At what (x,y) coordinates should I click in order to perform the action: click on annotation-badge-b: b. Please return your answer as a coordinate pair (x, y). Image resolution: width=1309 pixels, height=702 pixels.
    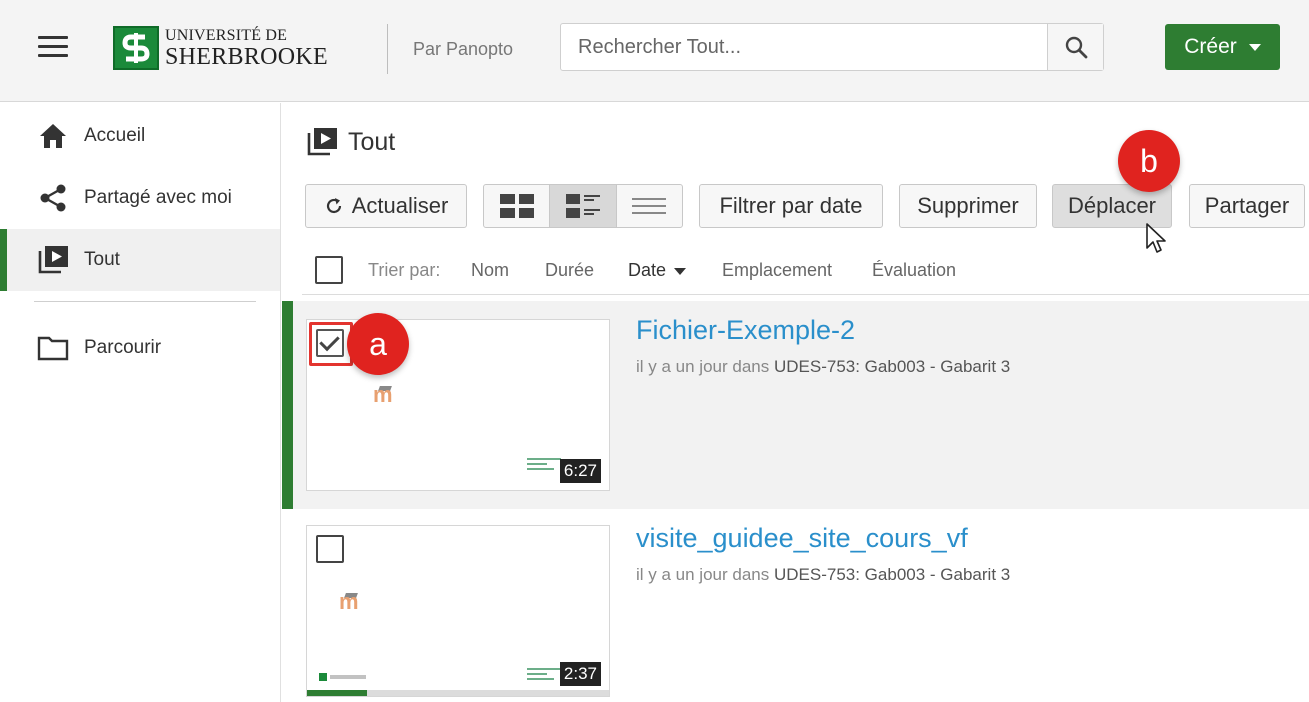
    Looking at the image, I should click on (1149, 161).